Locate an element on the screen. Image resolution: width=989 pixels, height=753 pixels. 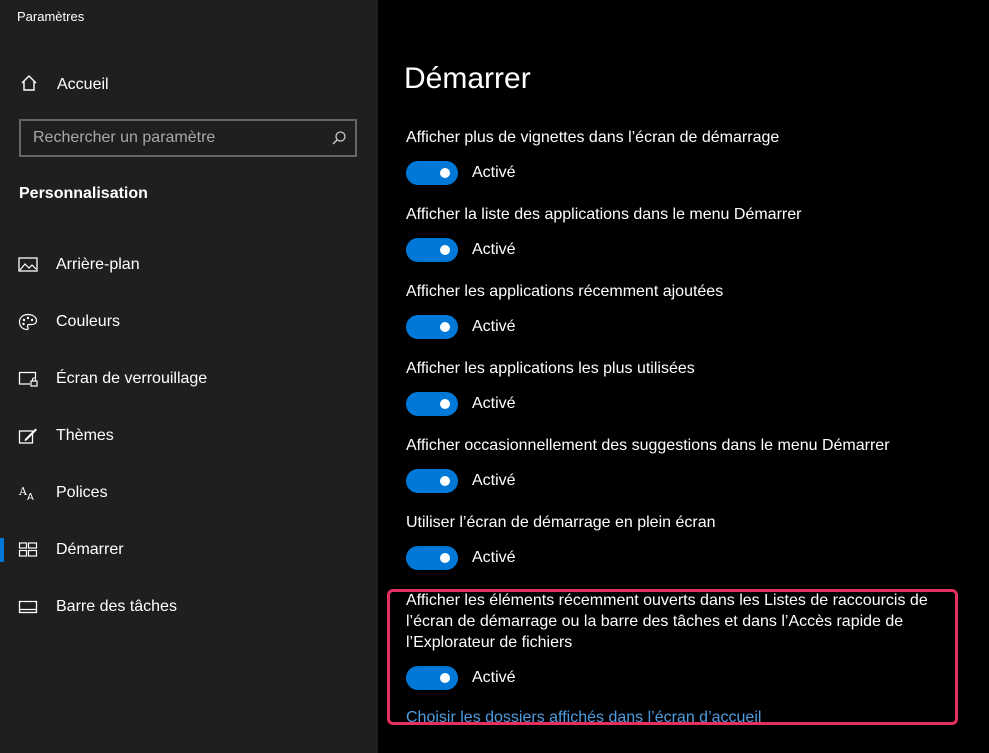
sidebar-item-label: Écran de verrouillage is located at coordinates (132, 378).